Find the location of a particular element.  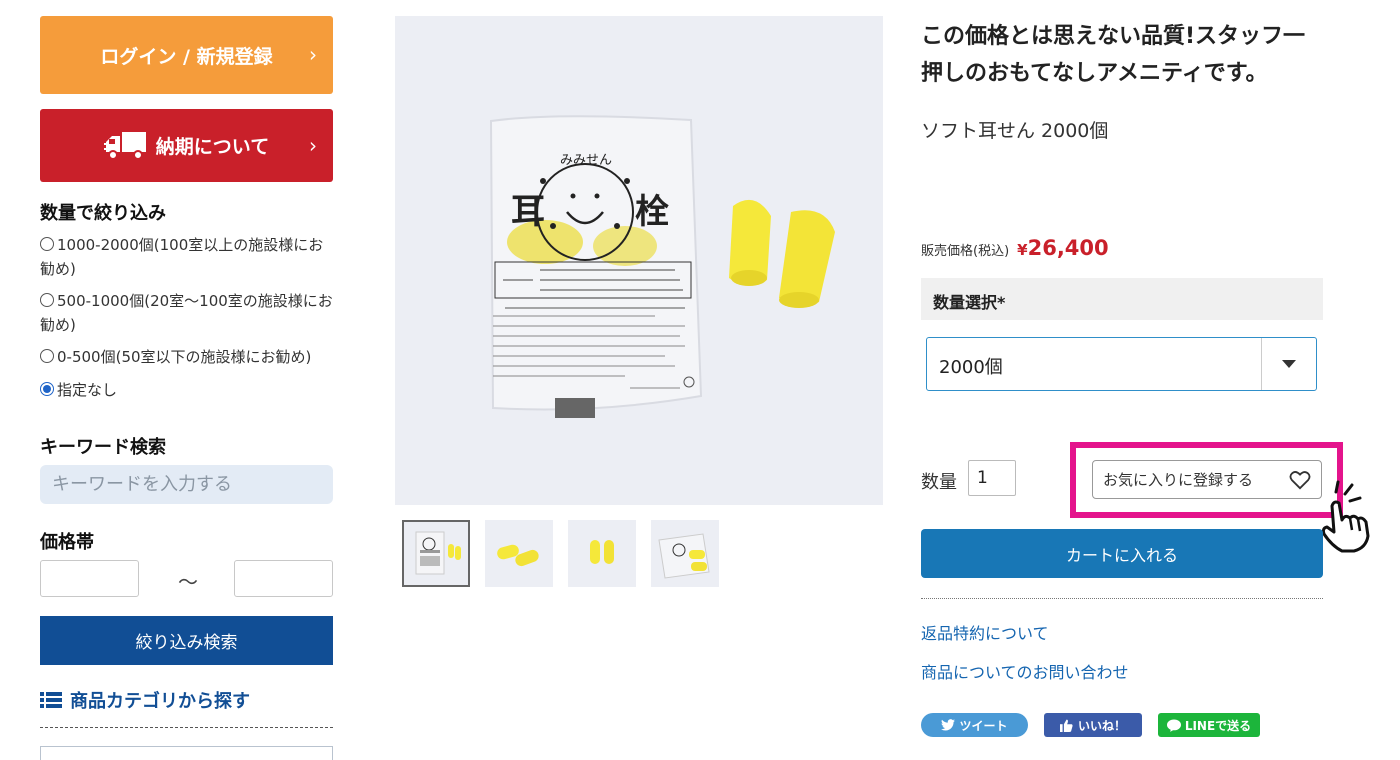

quantity-option-0-500: 0-500個(50室以下の施設様にお勧め) is located at coordinates (186, 357).